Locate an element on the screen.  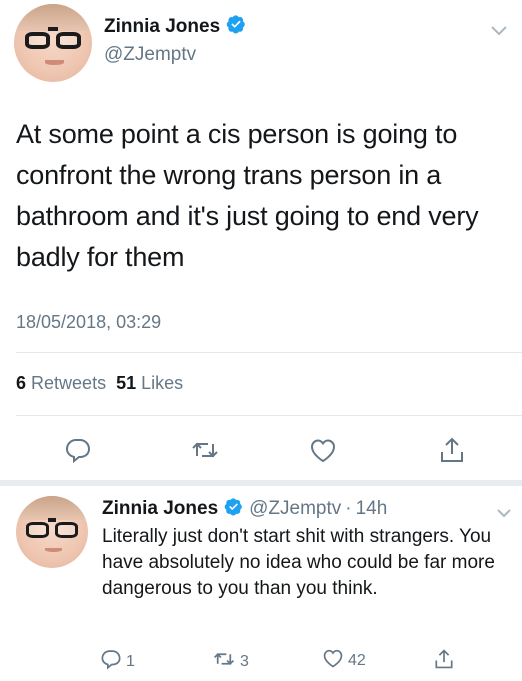
reply-button: 1 is located at coordinates (117, 661).